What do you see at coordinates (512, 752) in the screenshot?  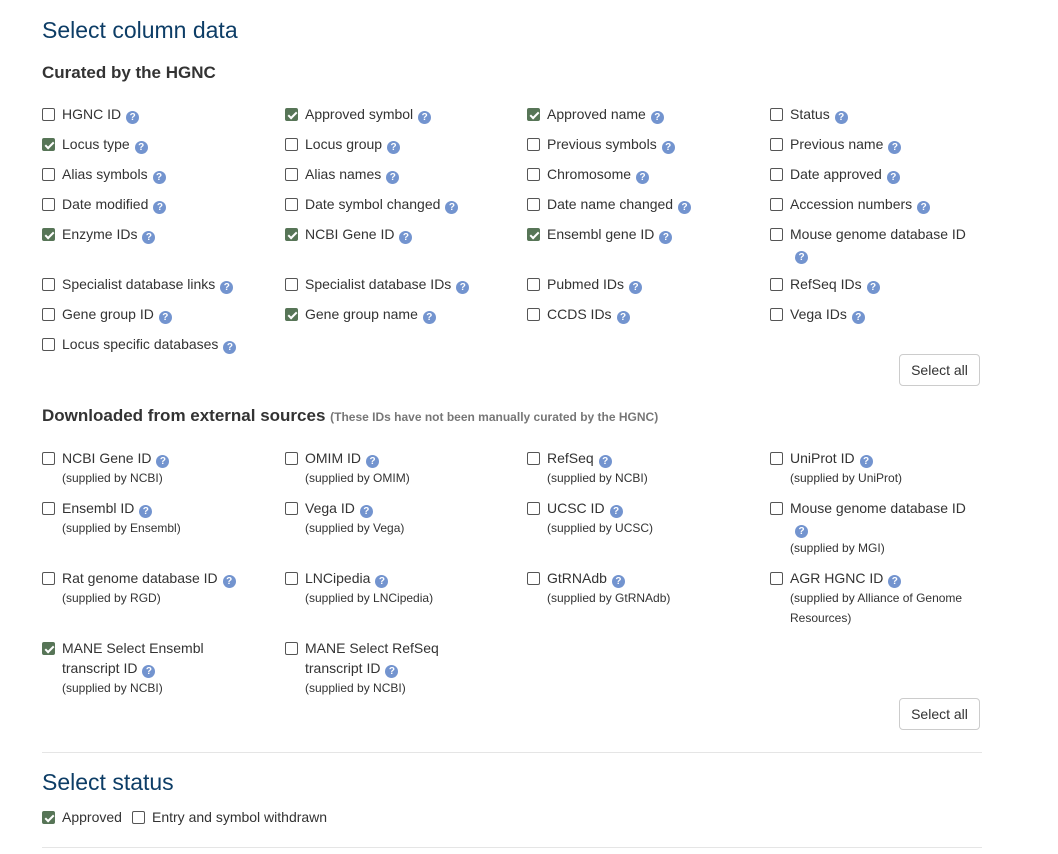 I see `divider` at bounding box center [512, 752].